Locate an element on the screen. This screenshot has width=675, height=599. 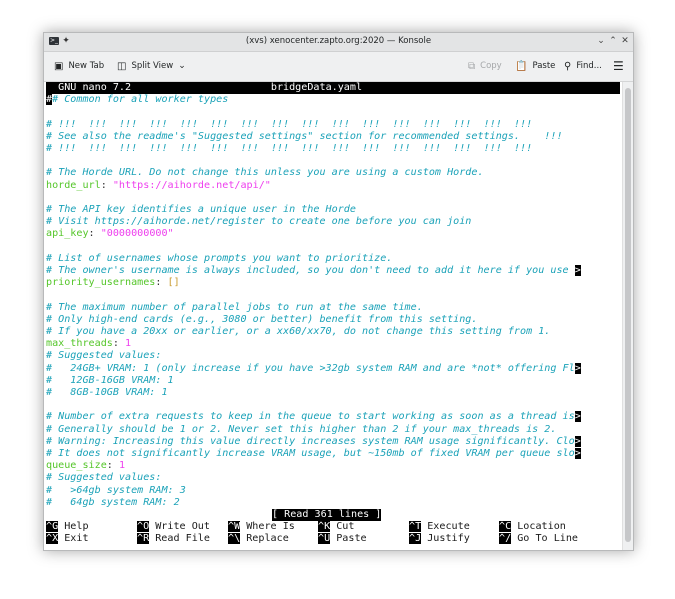
editor-line: max_threads: 1 is located at coordinates (89, 344).